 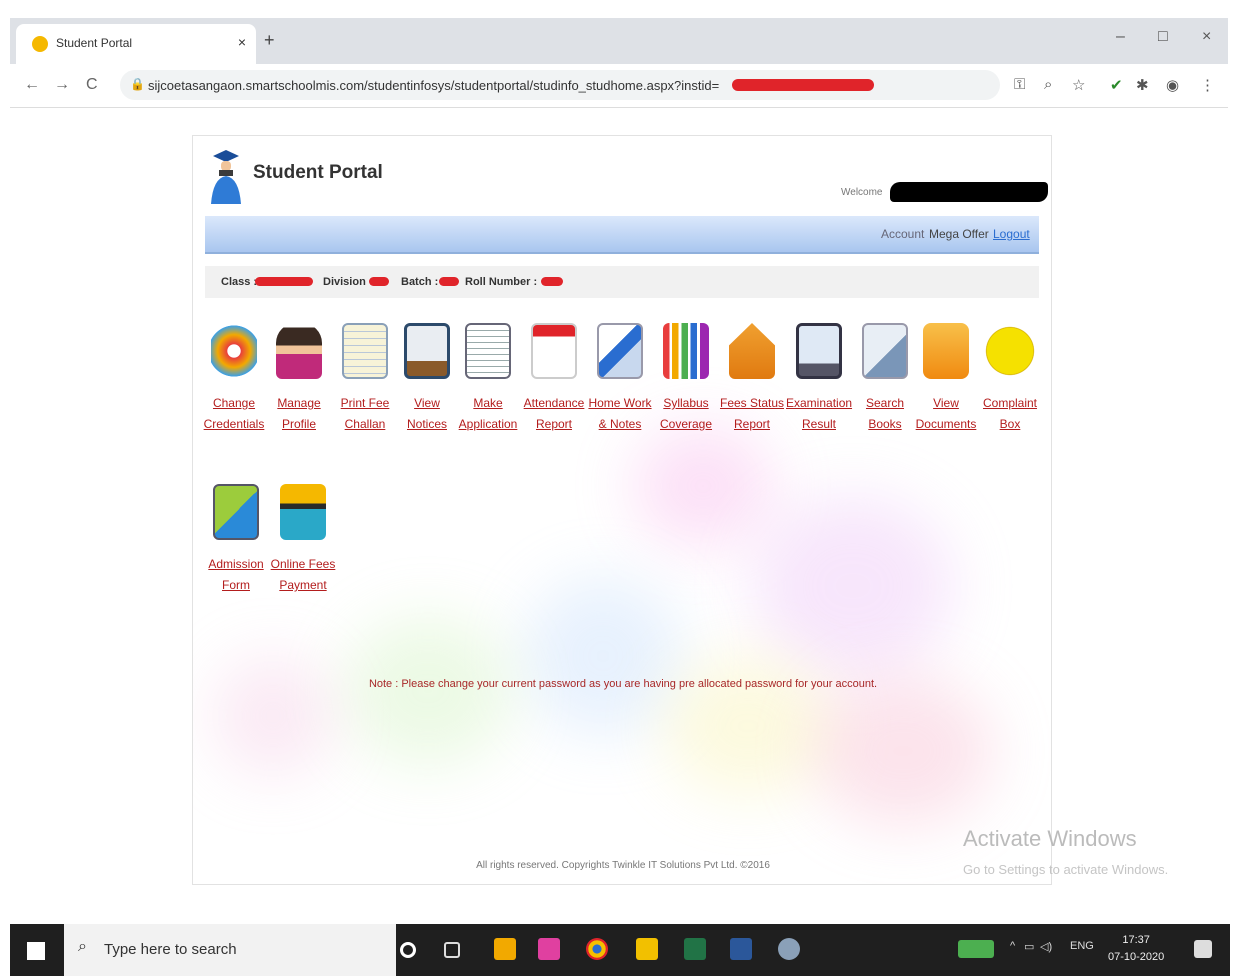 I want to click on tray-chevron-icon: ^, so click(x=1012, y=946).